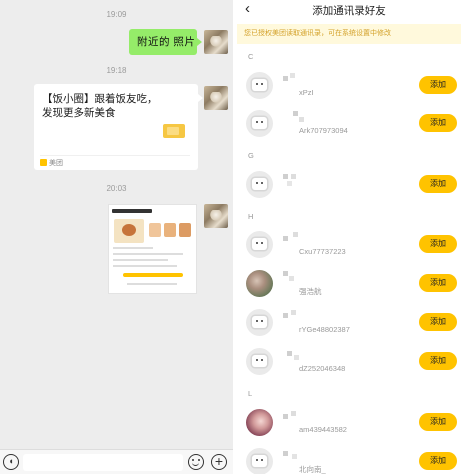 Image resolution: width=461 pixels, height=474 pixels. Describe the element at coordinates (251, 216) in the screenshot. I see `section-letter: H` at that location.